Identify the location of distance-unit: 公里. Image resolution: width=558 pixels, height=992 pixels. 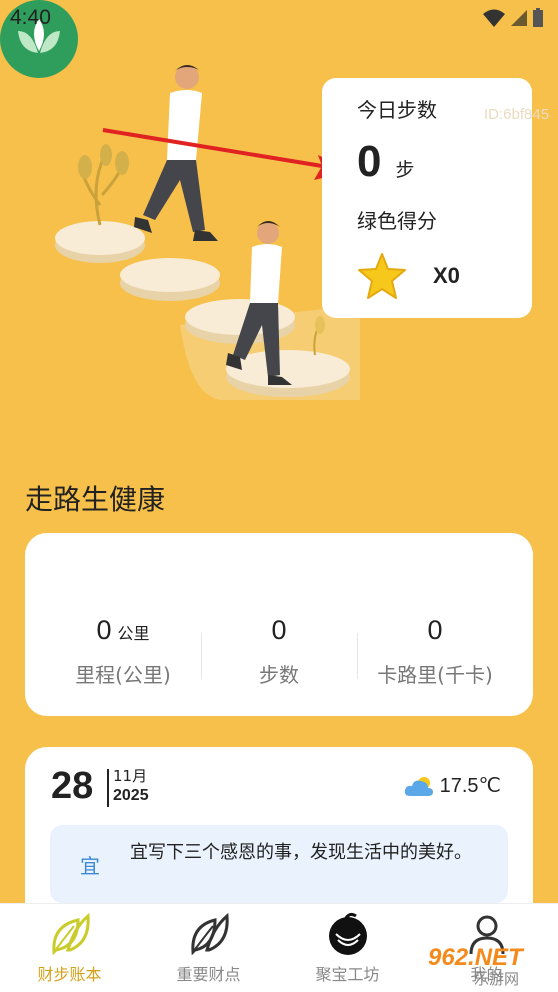
(133, 633).